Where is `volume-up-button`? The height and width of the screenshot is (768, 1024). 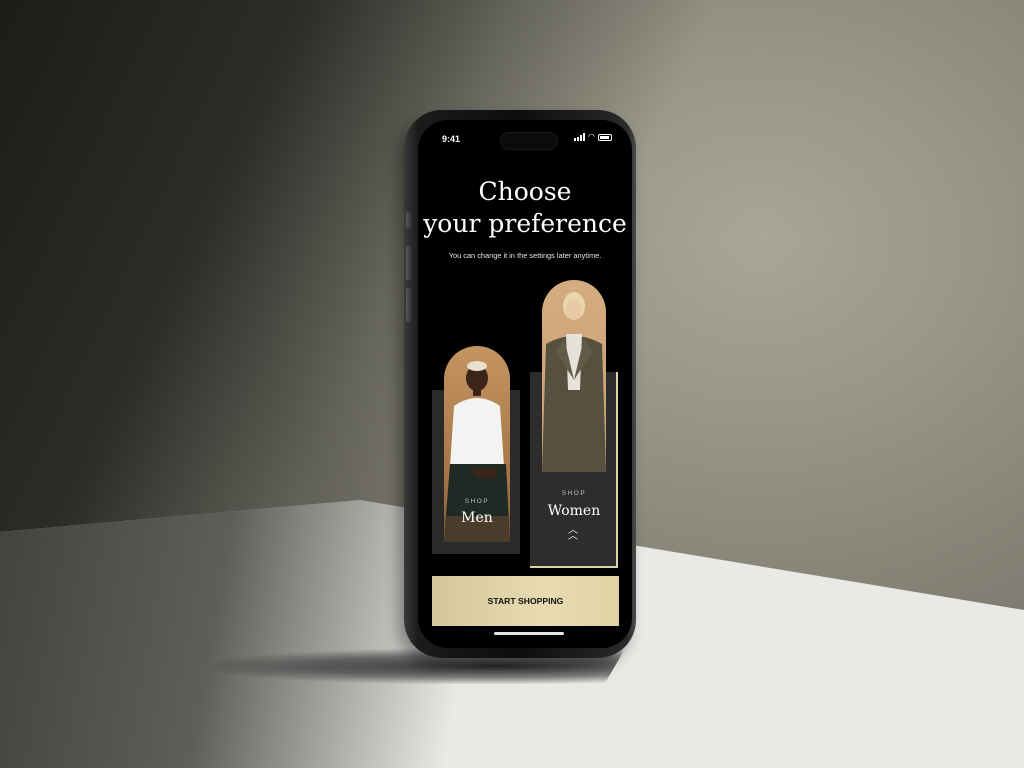 volume-up-button is located at coordinates (409, 263).